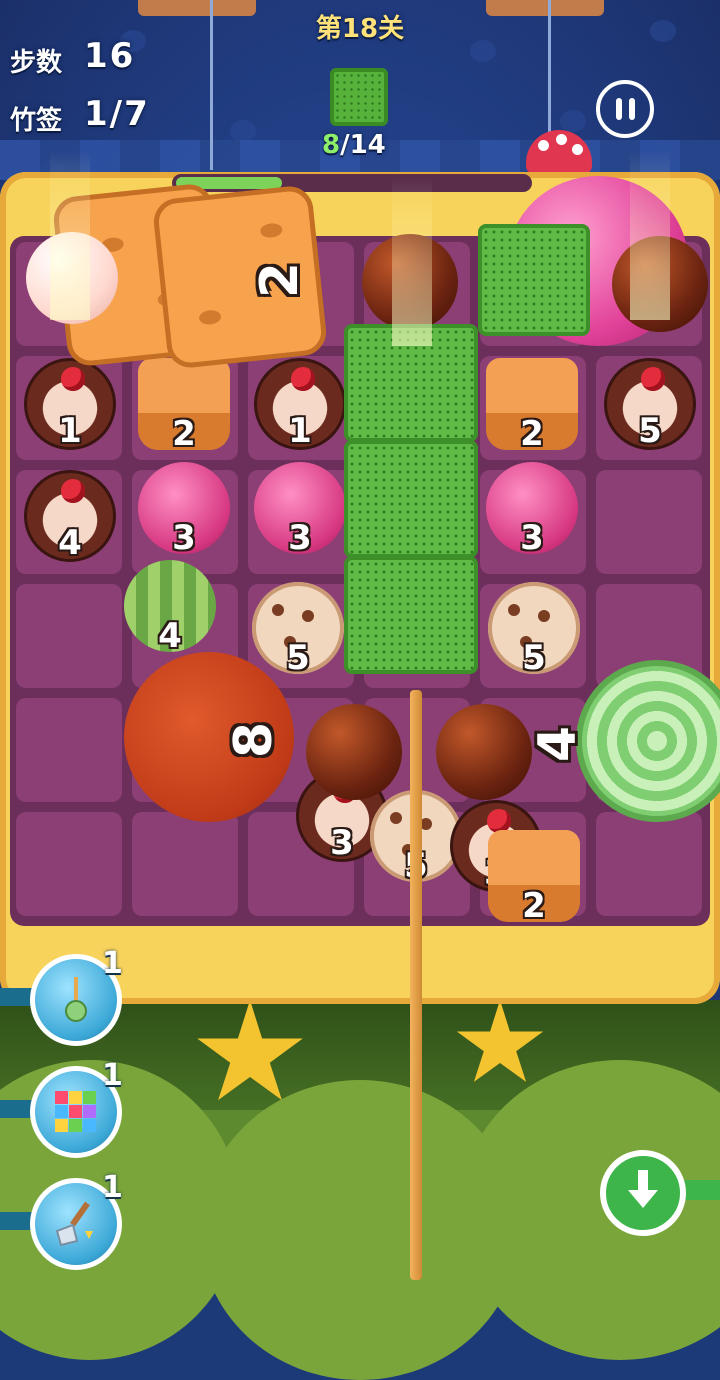 The height and width of the screenshot is (1380, 720). What do you see at coordinates (625, 109) in the screenshot?
I see `pause-button` at bounding box center [625, 109].